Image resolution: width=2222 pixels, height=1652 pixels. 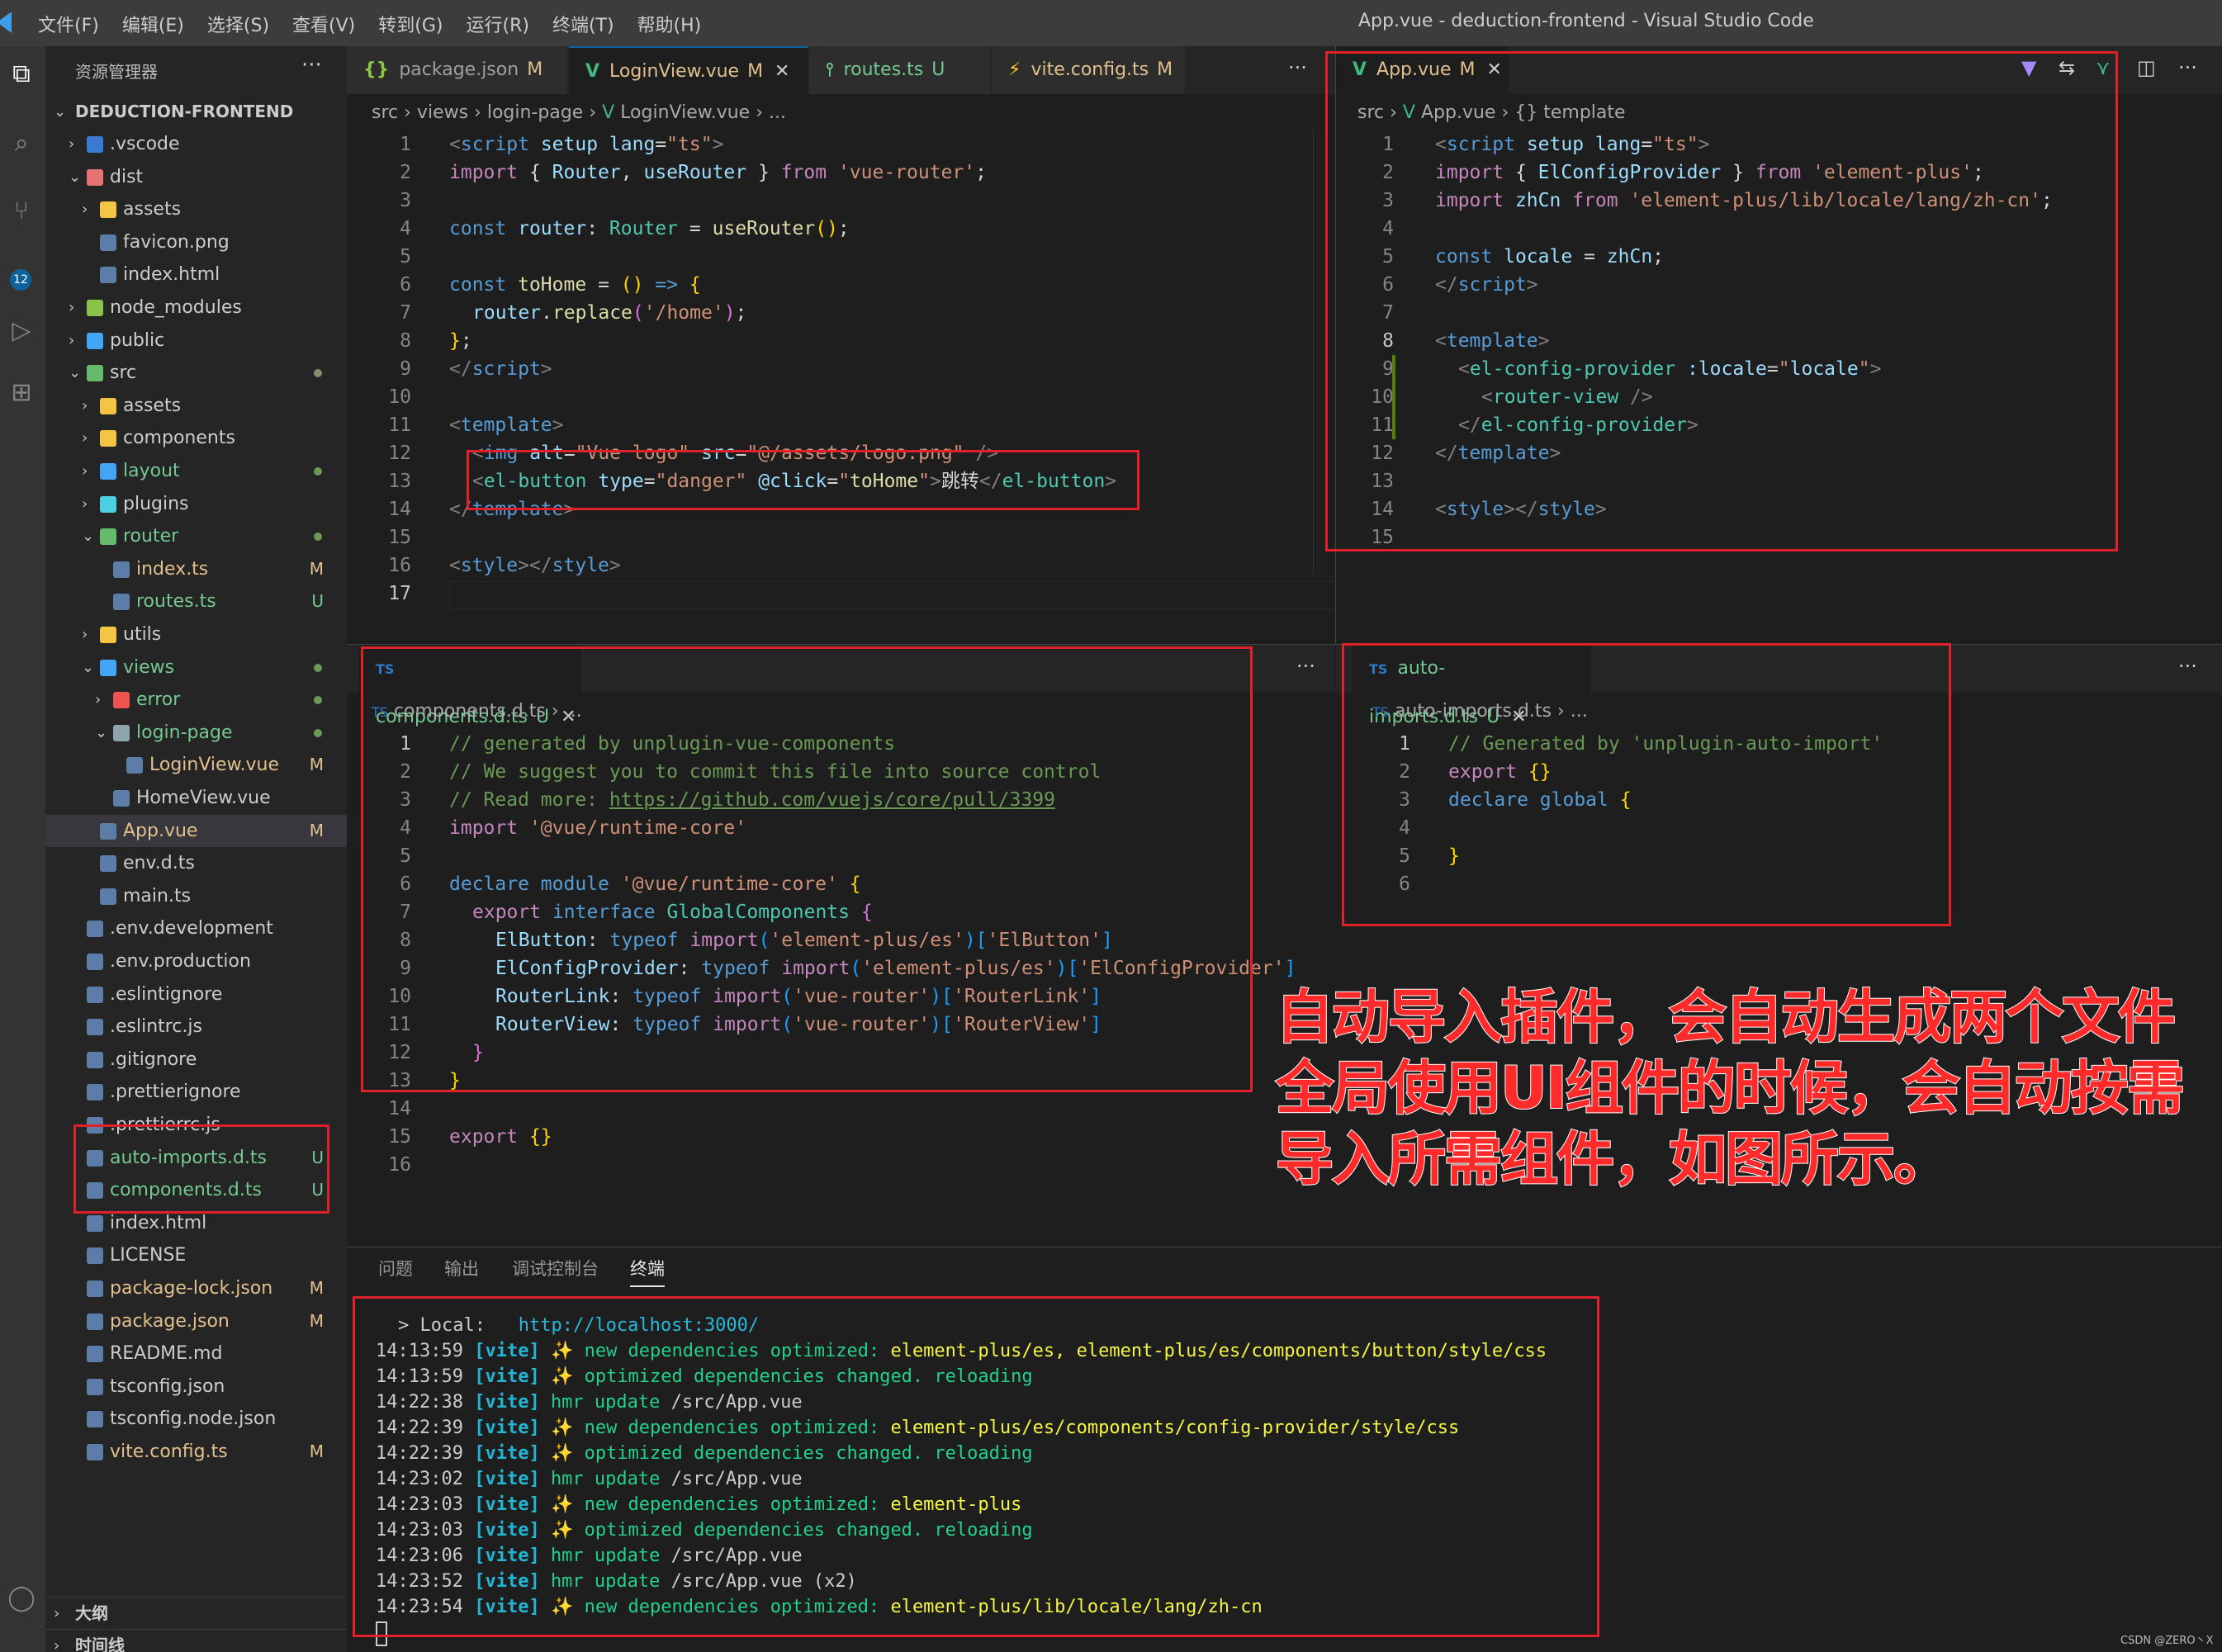 I want to click on run-debug-icon: ▷, so click(x=21, y=331).